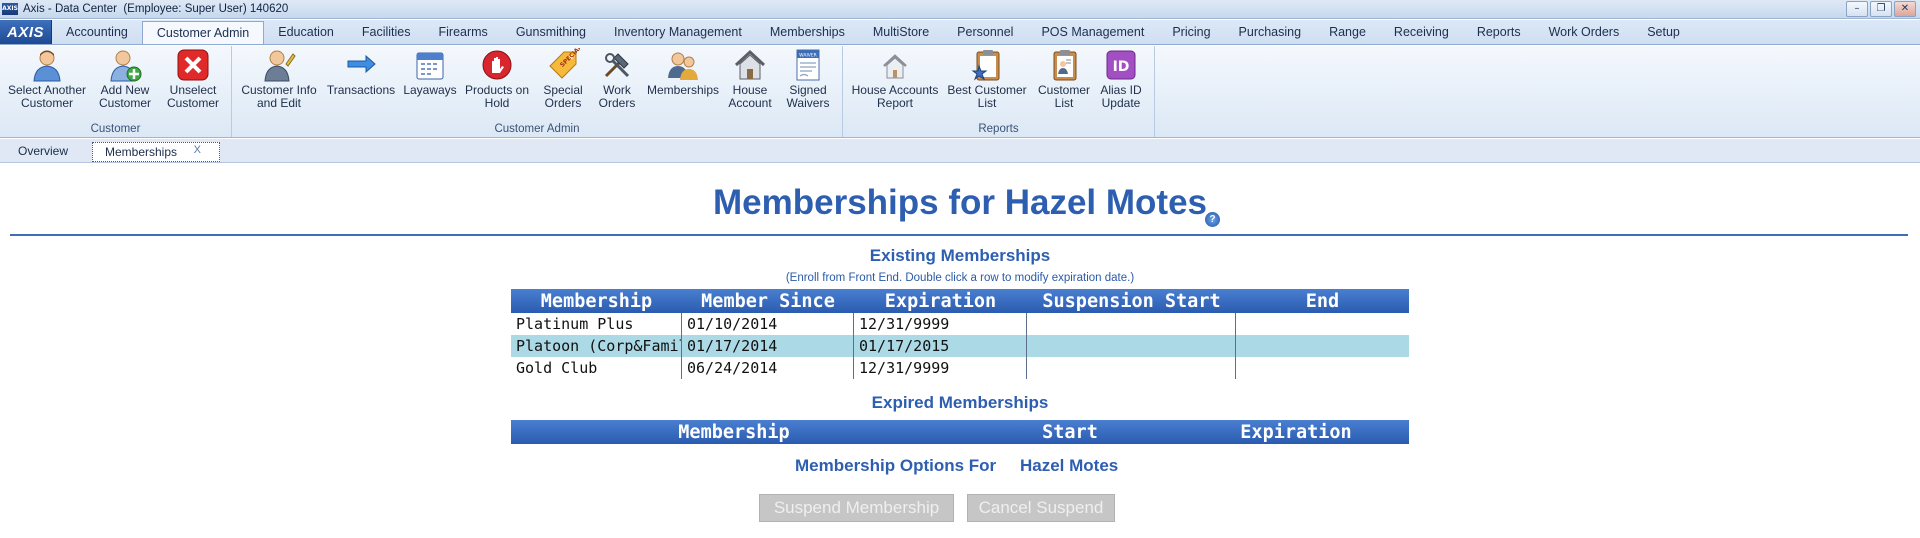 The height and width of the screenshot is (538, 1920). I want to click on unselect-label-2: Customer, so click(192, 103).